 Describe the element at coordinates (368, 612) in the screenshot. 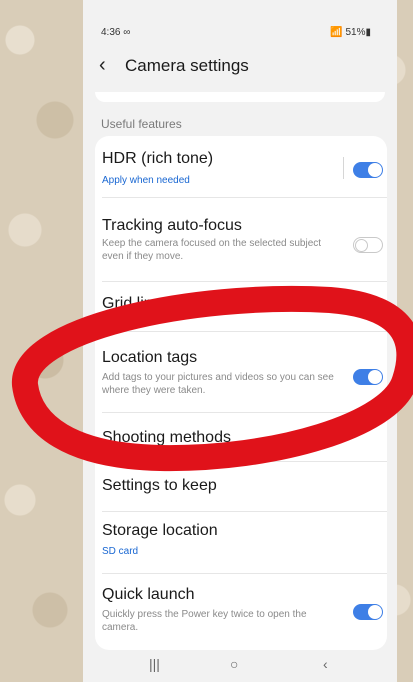

I see `quick-launch-toggle` at that location.